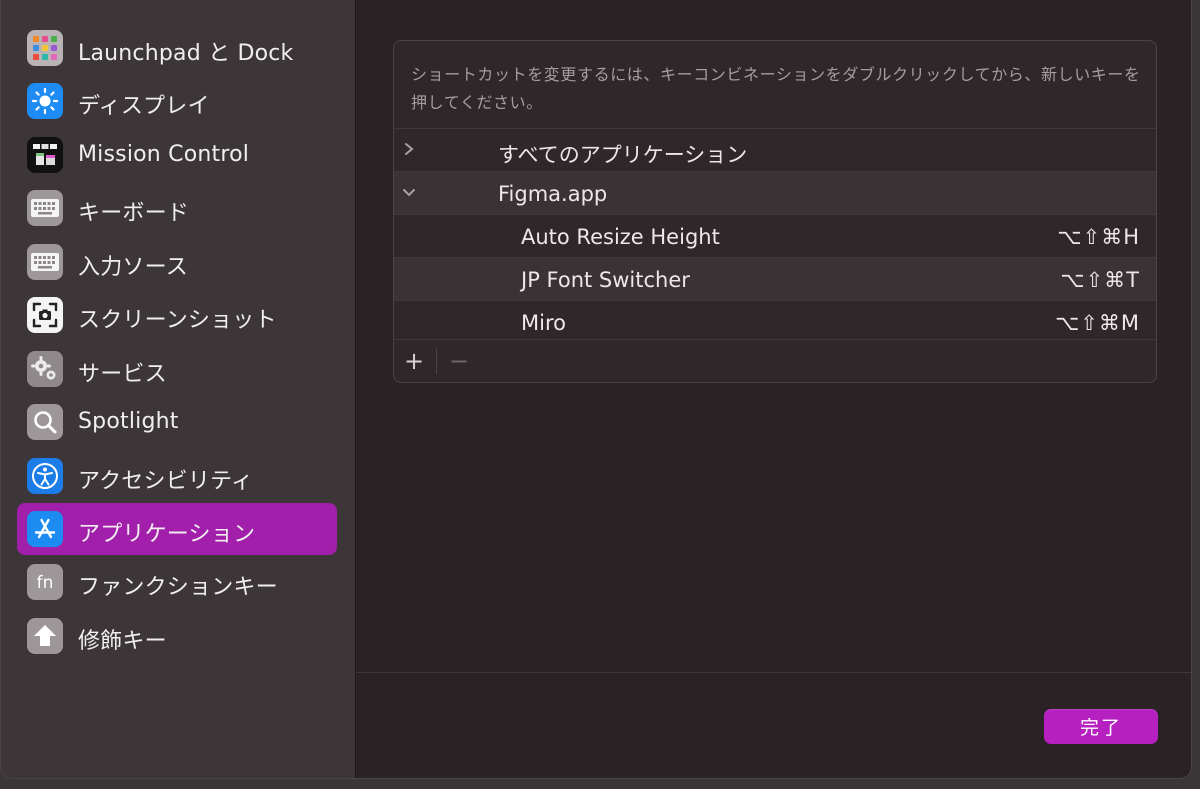  What do you see at coordinates (45, 208) in the screenshot?
I see `keyboard-icon` at bounding box center [45, 208].